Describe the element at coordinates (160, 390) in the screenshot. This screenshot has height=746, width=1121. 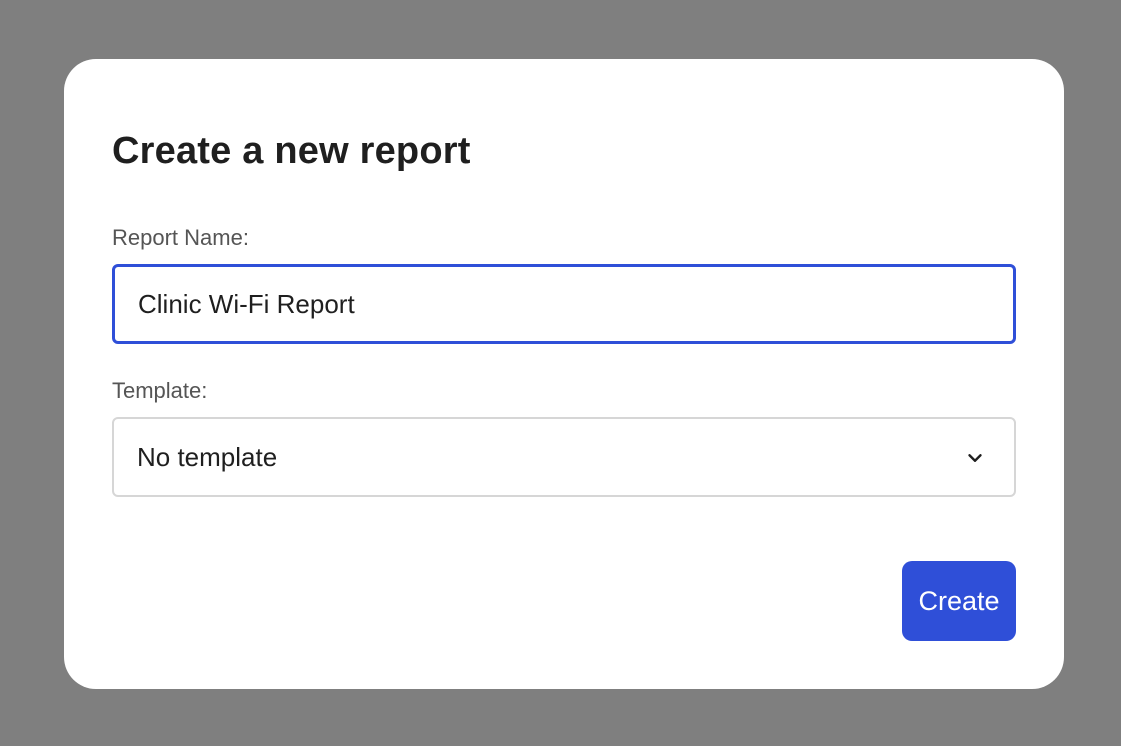
I see `template-label: Template:` at that location.